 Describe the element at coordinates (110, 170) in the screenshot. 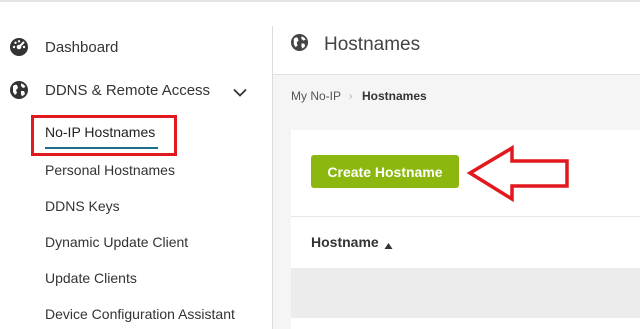

I see `sidebar-item-personal-hostnames: Personal Hostnames` at that location.